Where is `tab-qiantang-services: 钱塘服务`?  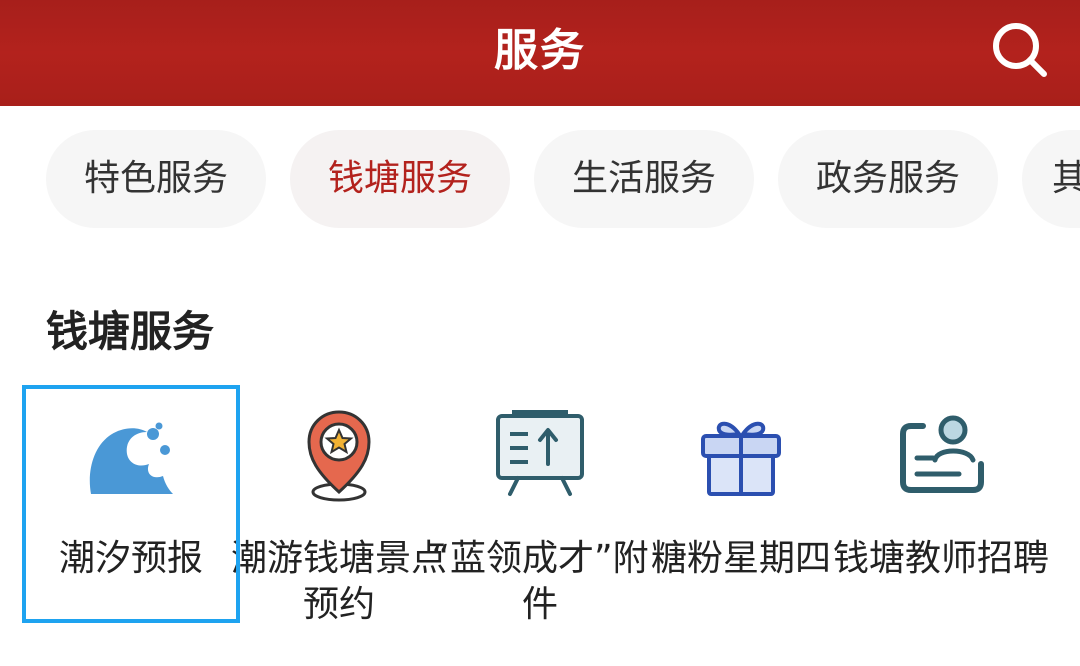
tab-qiantang-services: 钱塘服务 is located at coordinates (400, 179).